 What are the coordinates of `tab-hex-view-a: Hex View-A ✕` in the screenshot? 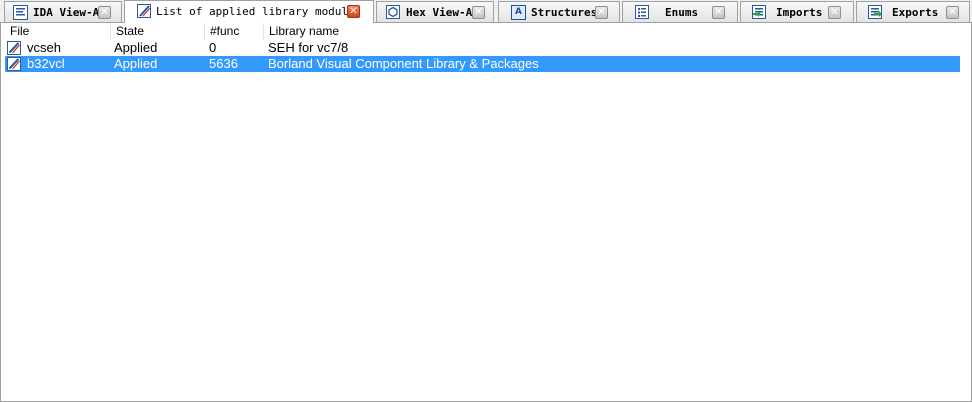 It's located at (435, 11).